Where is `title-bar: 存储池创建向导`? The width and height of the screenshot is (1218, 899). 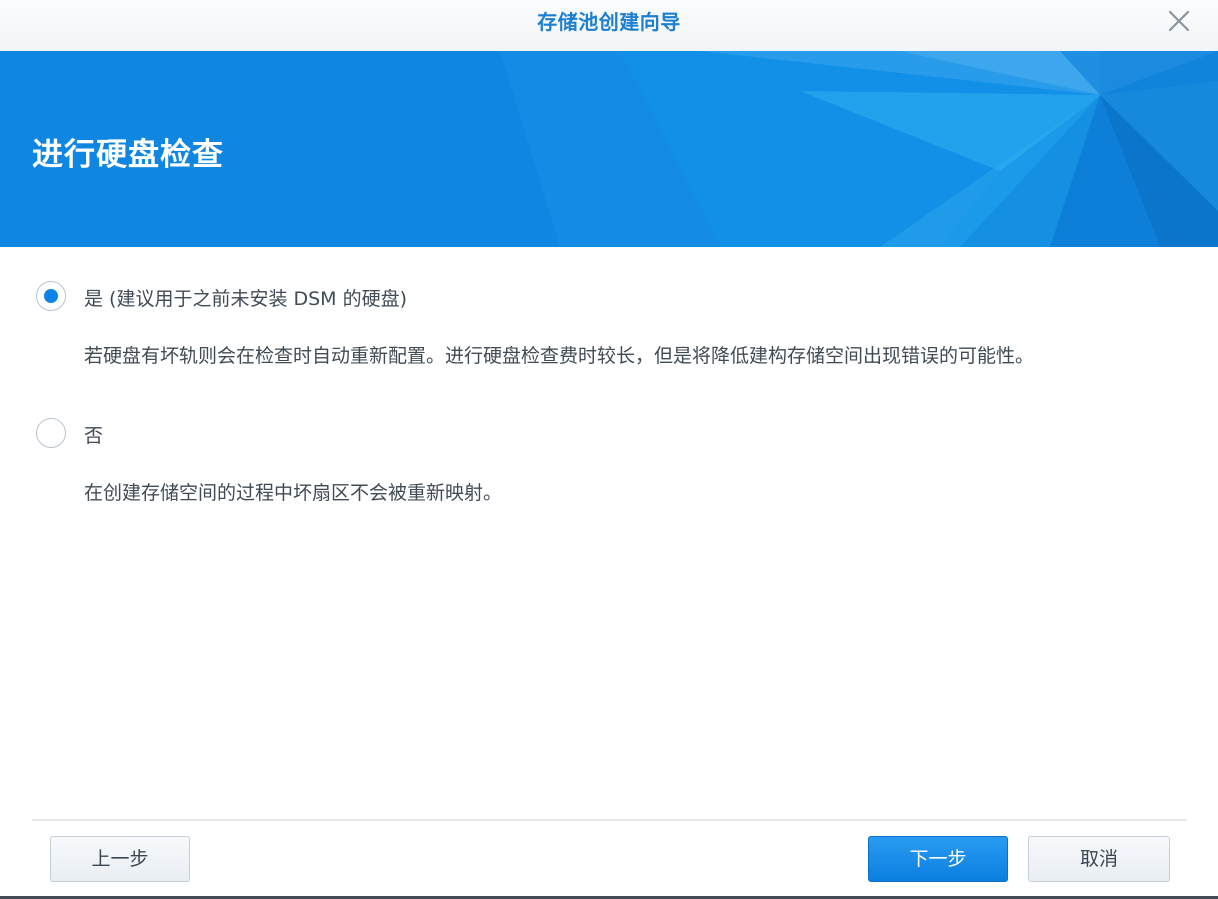
title-bar: 存储池创建向导 is located at coordinates (609, 26).